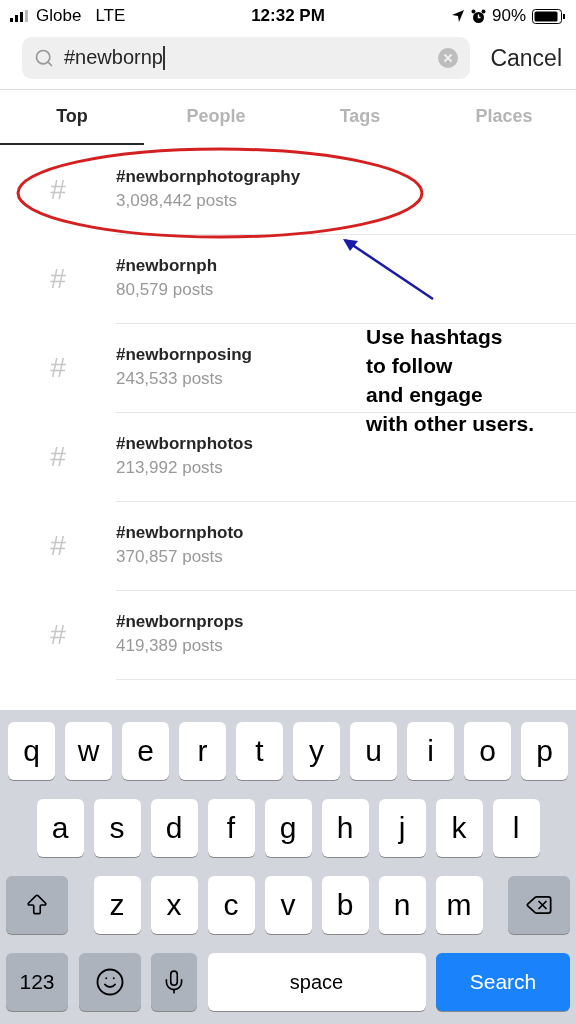  Describe the element at coordinates (170, 646) in the screenshot. I see `post-count: 419,389 posts` at that location.